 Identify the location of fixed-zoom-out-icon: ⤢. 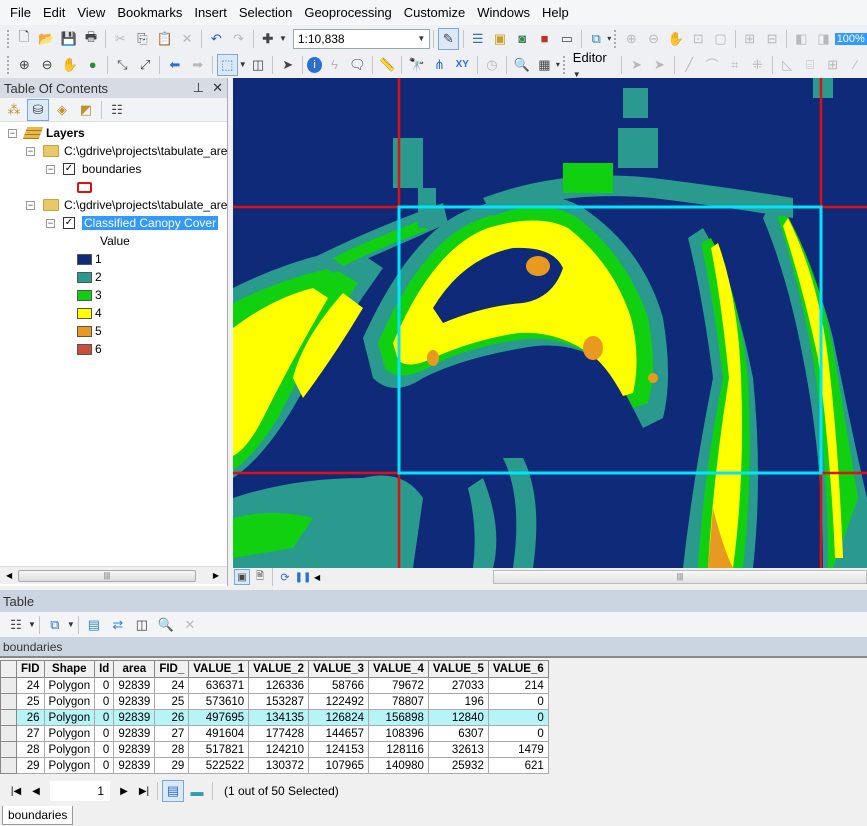
(145, 65).